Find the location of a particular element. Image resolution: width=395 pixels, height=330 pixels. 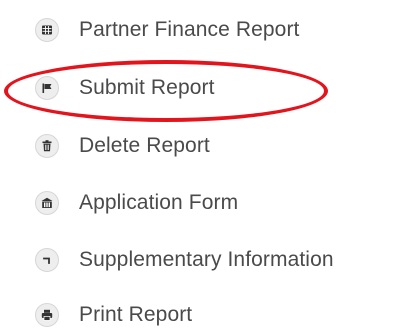

menu-item-label: Partner Finance Report is located at coordinates (189, 29).